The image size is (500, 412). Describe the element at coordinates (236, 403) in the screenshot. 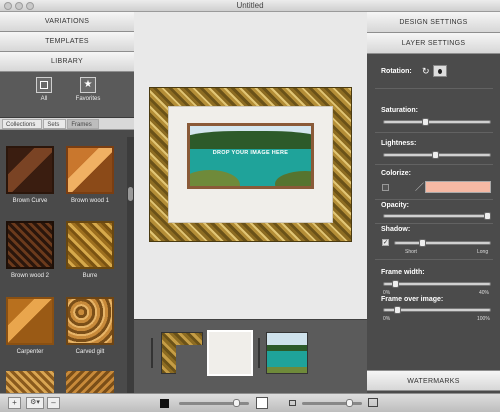

I see `zoom-knob` at that location.